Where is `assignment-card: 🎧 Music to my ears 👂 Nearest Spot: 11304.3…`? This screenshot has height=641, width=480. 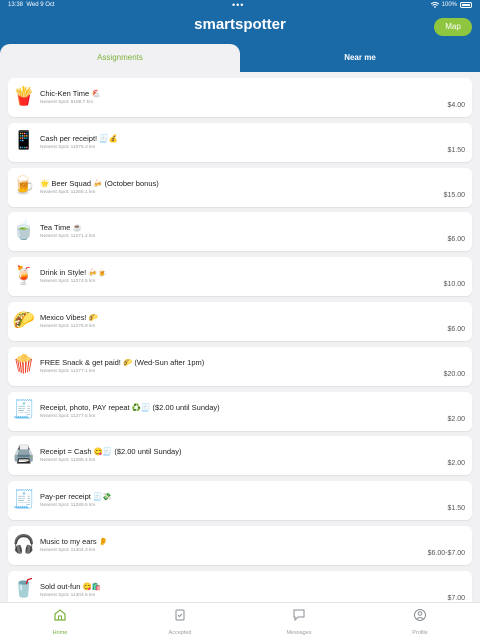 assignment-card: 🎧 Music to my ears 👂 Nearest Spot: 11304.3… is located at coordinates (240, 545).